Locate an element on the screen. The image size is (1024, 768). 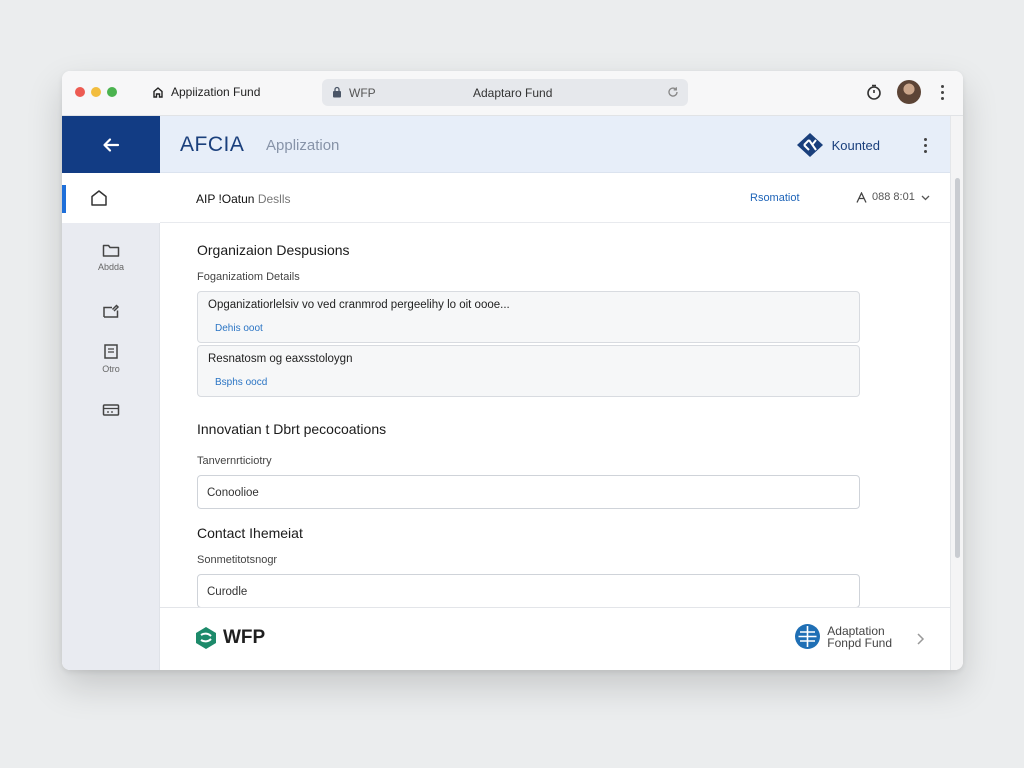
organization-details-label: Foganizatiom Details is located at coordinates (248, 277).